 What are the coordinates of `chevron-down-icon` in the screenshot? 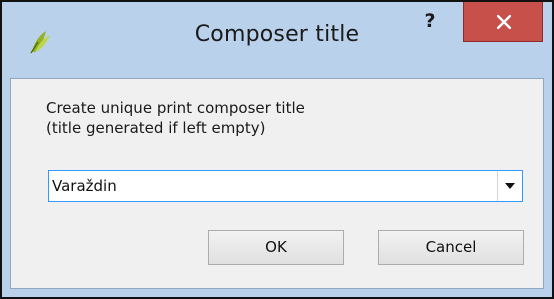 It's located at (510, 186).